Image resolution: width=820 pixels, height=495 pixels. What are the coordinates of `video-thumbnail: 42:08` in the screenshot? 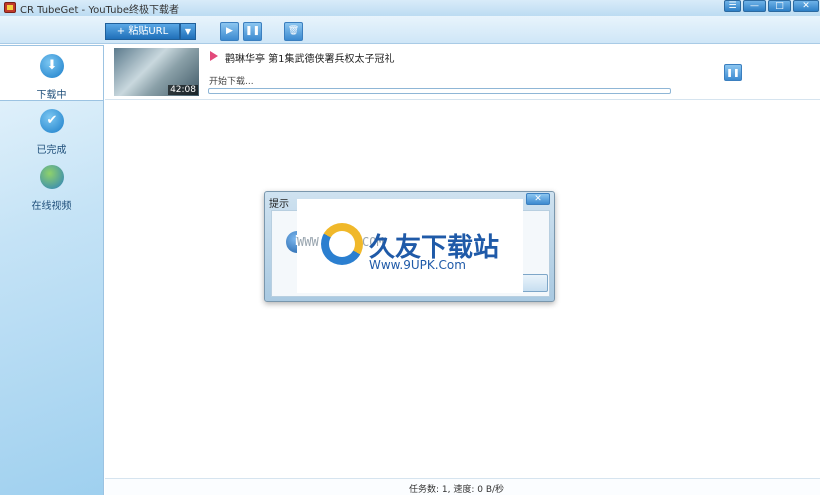 It's located at (156, 72).